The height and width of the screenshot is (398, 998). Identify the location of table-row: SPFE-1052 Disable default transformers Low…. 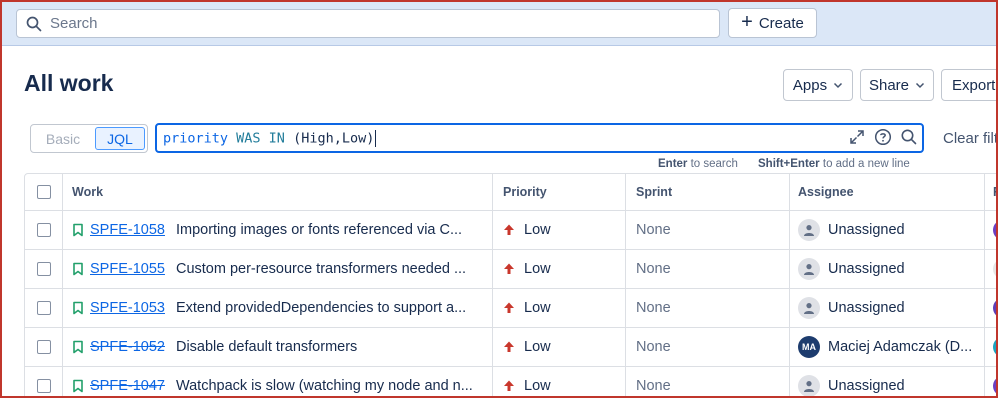
(510, 347).